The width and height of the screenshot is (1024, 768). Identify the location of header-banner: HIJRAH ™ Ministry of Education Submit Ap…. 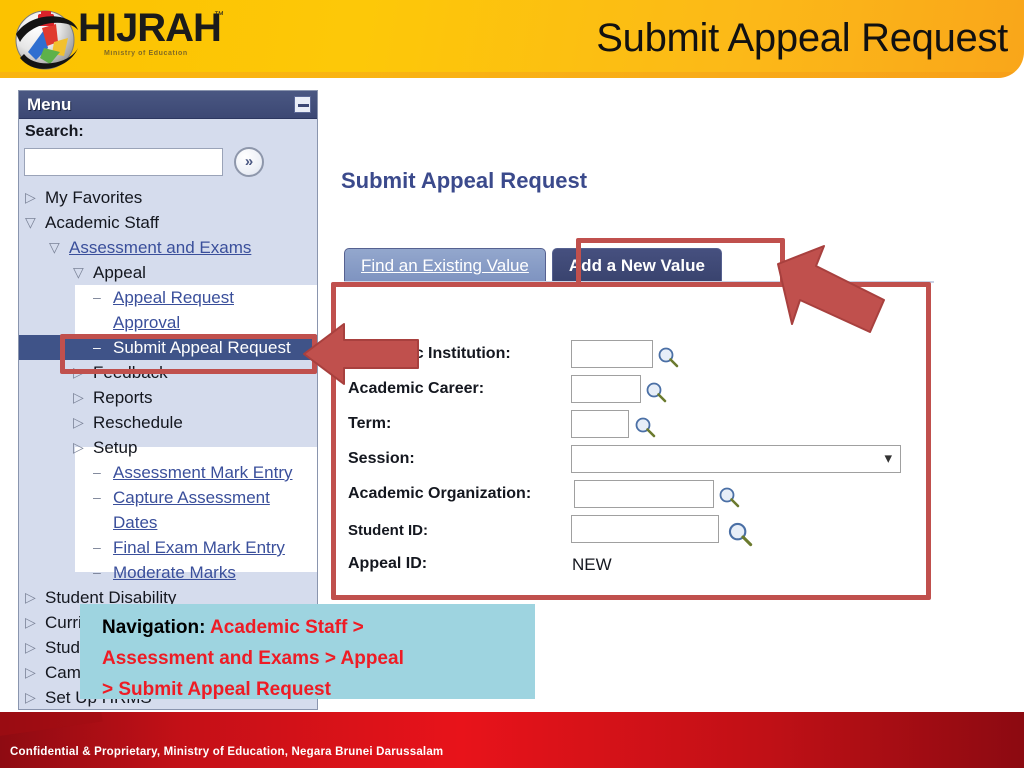
(512, 39).